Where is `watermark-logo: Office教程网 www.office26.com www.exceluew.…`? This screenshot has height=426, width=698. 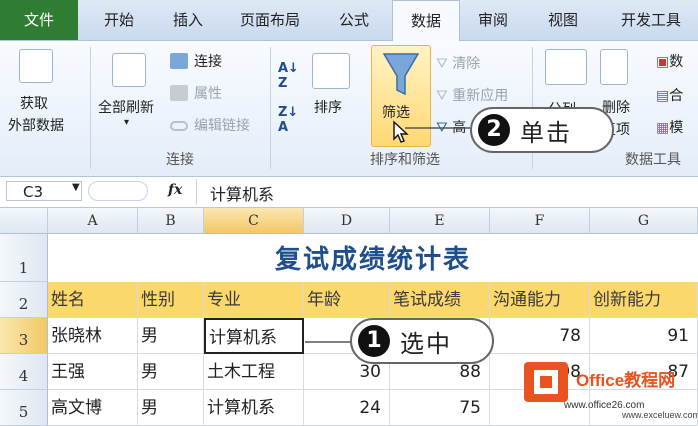 watermark-logo: Office教程网 www.office26.com www.exceluew.… is located at coordinates (611, 390).